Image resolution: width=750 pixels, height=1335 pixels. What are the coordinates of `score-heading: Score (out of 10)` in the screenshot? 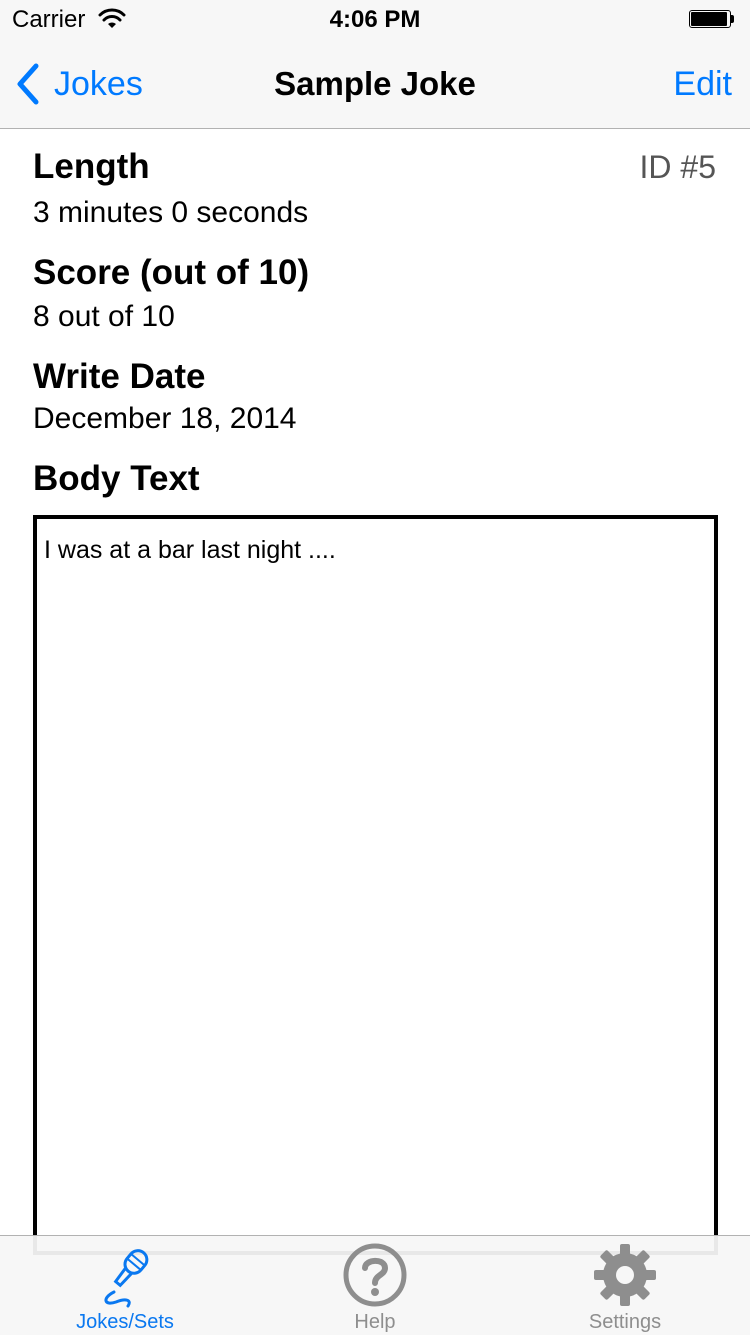 It's located at (171, 272).